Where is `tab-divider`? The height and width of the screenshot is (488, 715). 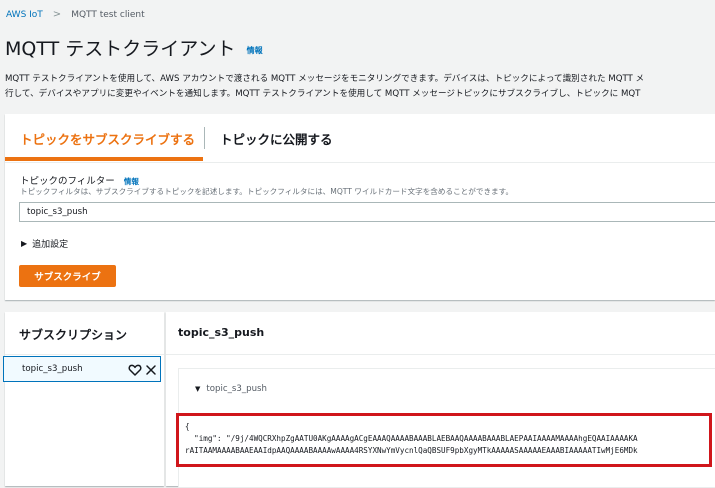 tab-divider is located at coordinates (204, 138).